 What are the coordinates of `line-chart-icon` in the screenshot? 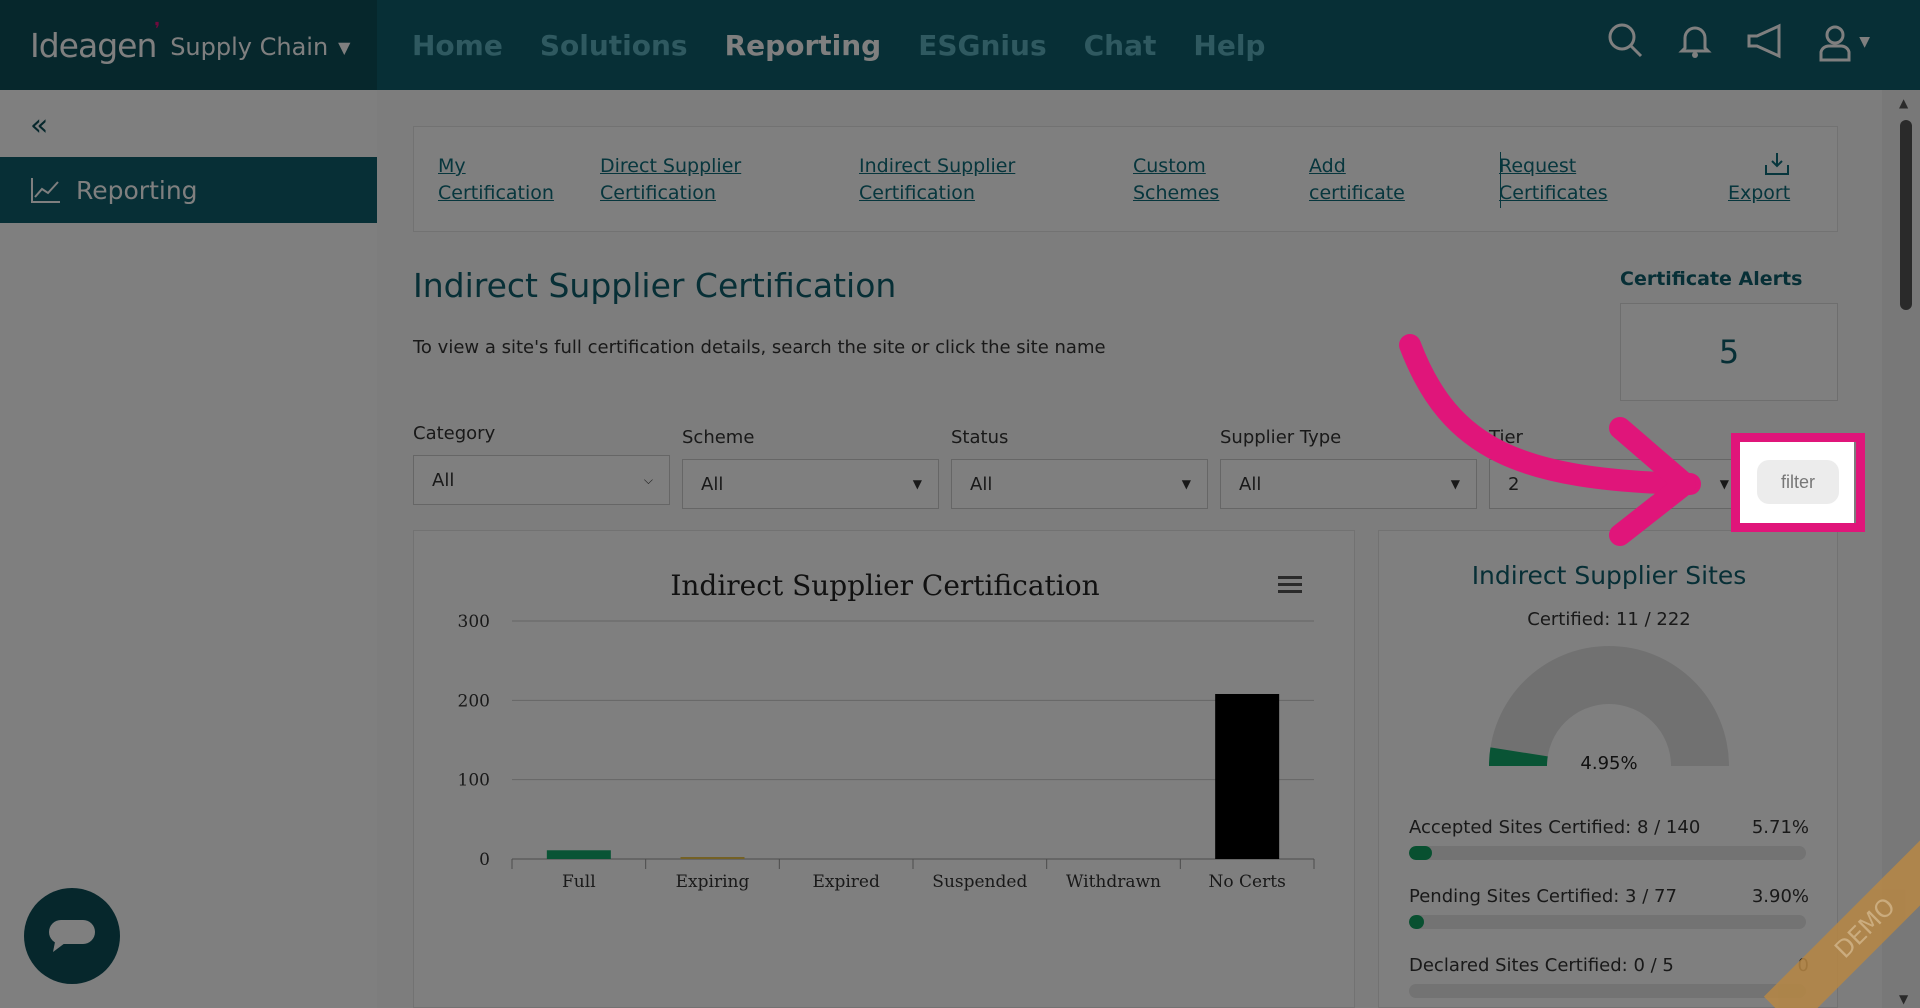 It's located at (45, 190).